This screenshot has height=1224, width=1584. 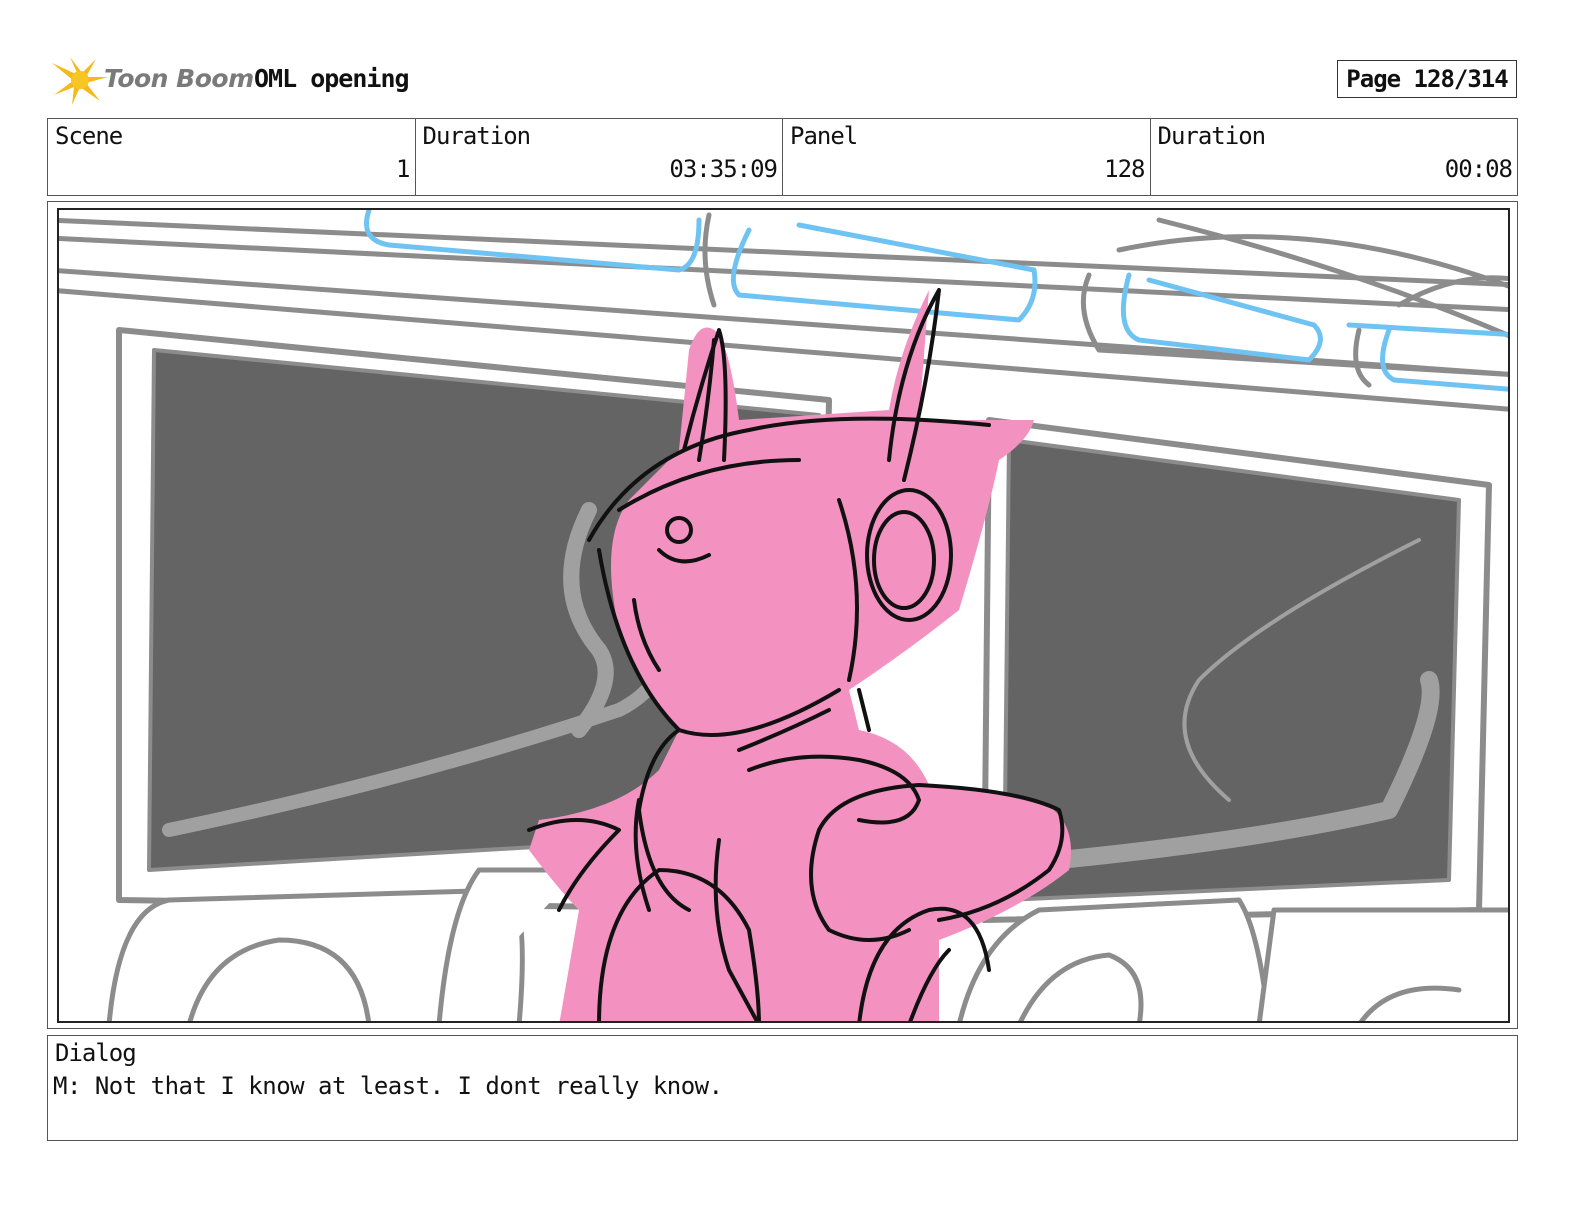 What do you see at coordinates (332, 78) in the screenshot?
I see `project-title: OML opening` at bounding box center [332, 78].